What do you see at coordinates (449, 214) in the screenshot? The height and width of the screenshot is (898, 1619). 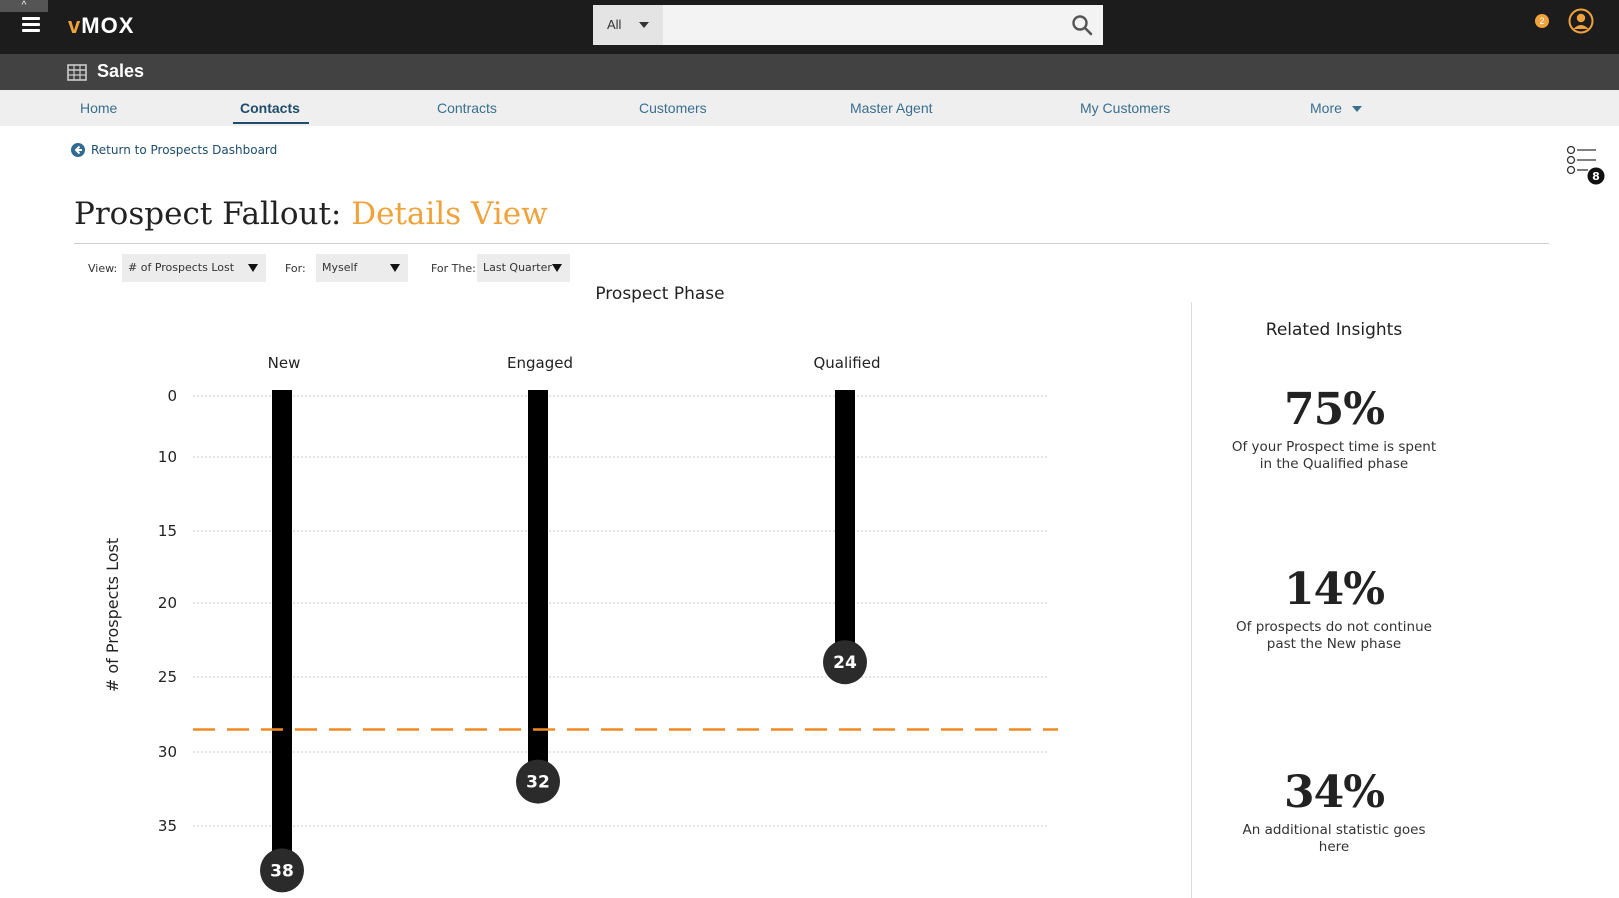 I see `page-title-accent: Details View` at bounding box center [449, 214].